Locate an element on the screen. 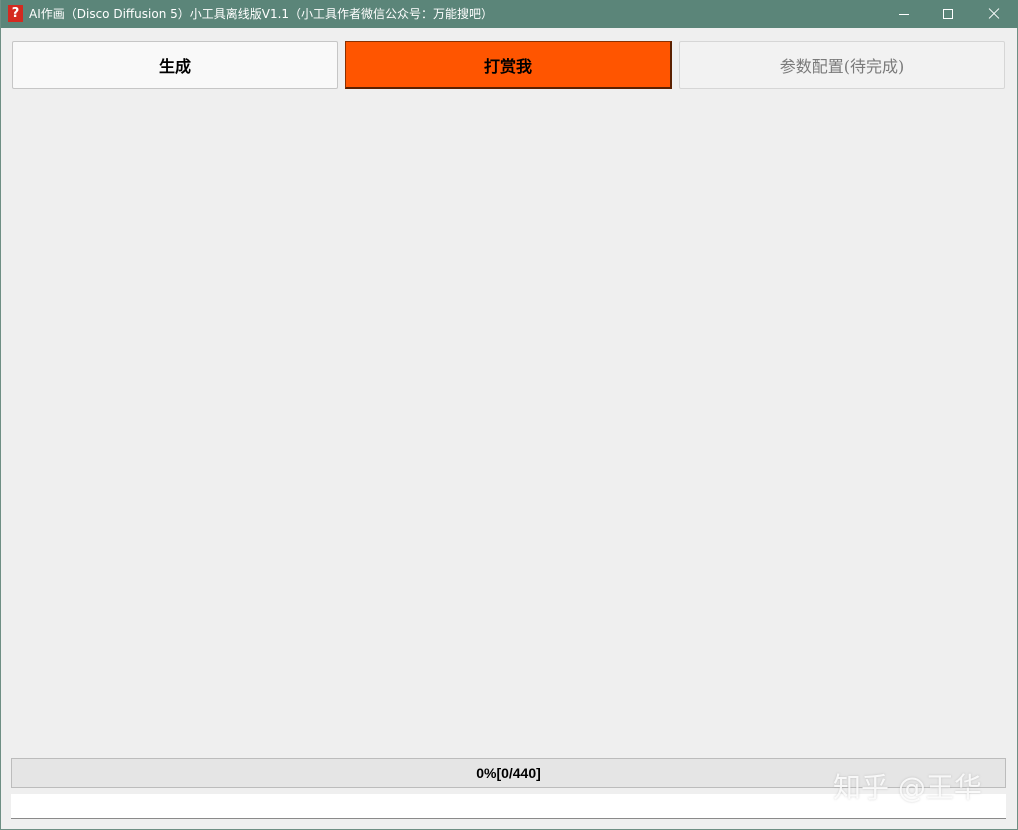  config-button: 参数配置(待完成) is located at coordinates (842, 65).